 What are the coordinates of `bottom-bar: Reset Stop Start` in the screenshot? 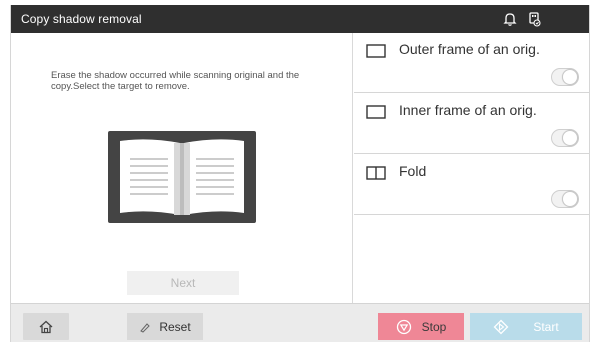 It's located at (300, 322).